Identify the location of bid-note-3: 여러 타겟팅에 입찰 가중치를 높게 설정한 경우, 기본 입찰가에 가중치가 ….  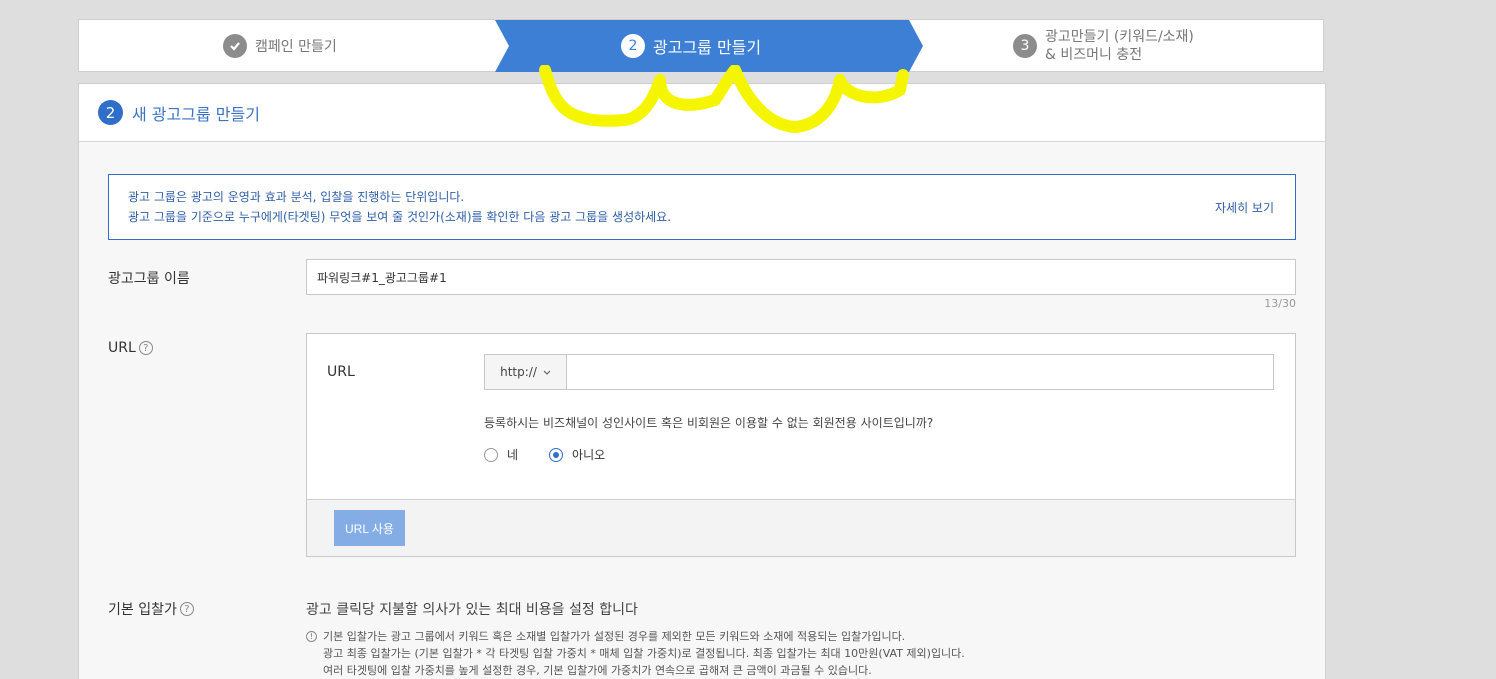
(597, 670).